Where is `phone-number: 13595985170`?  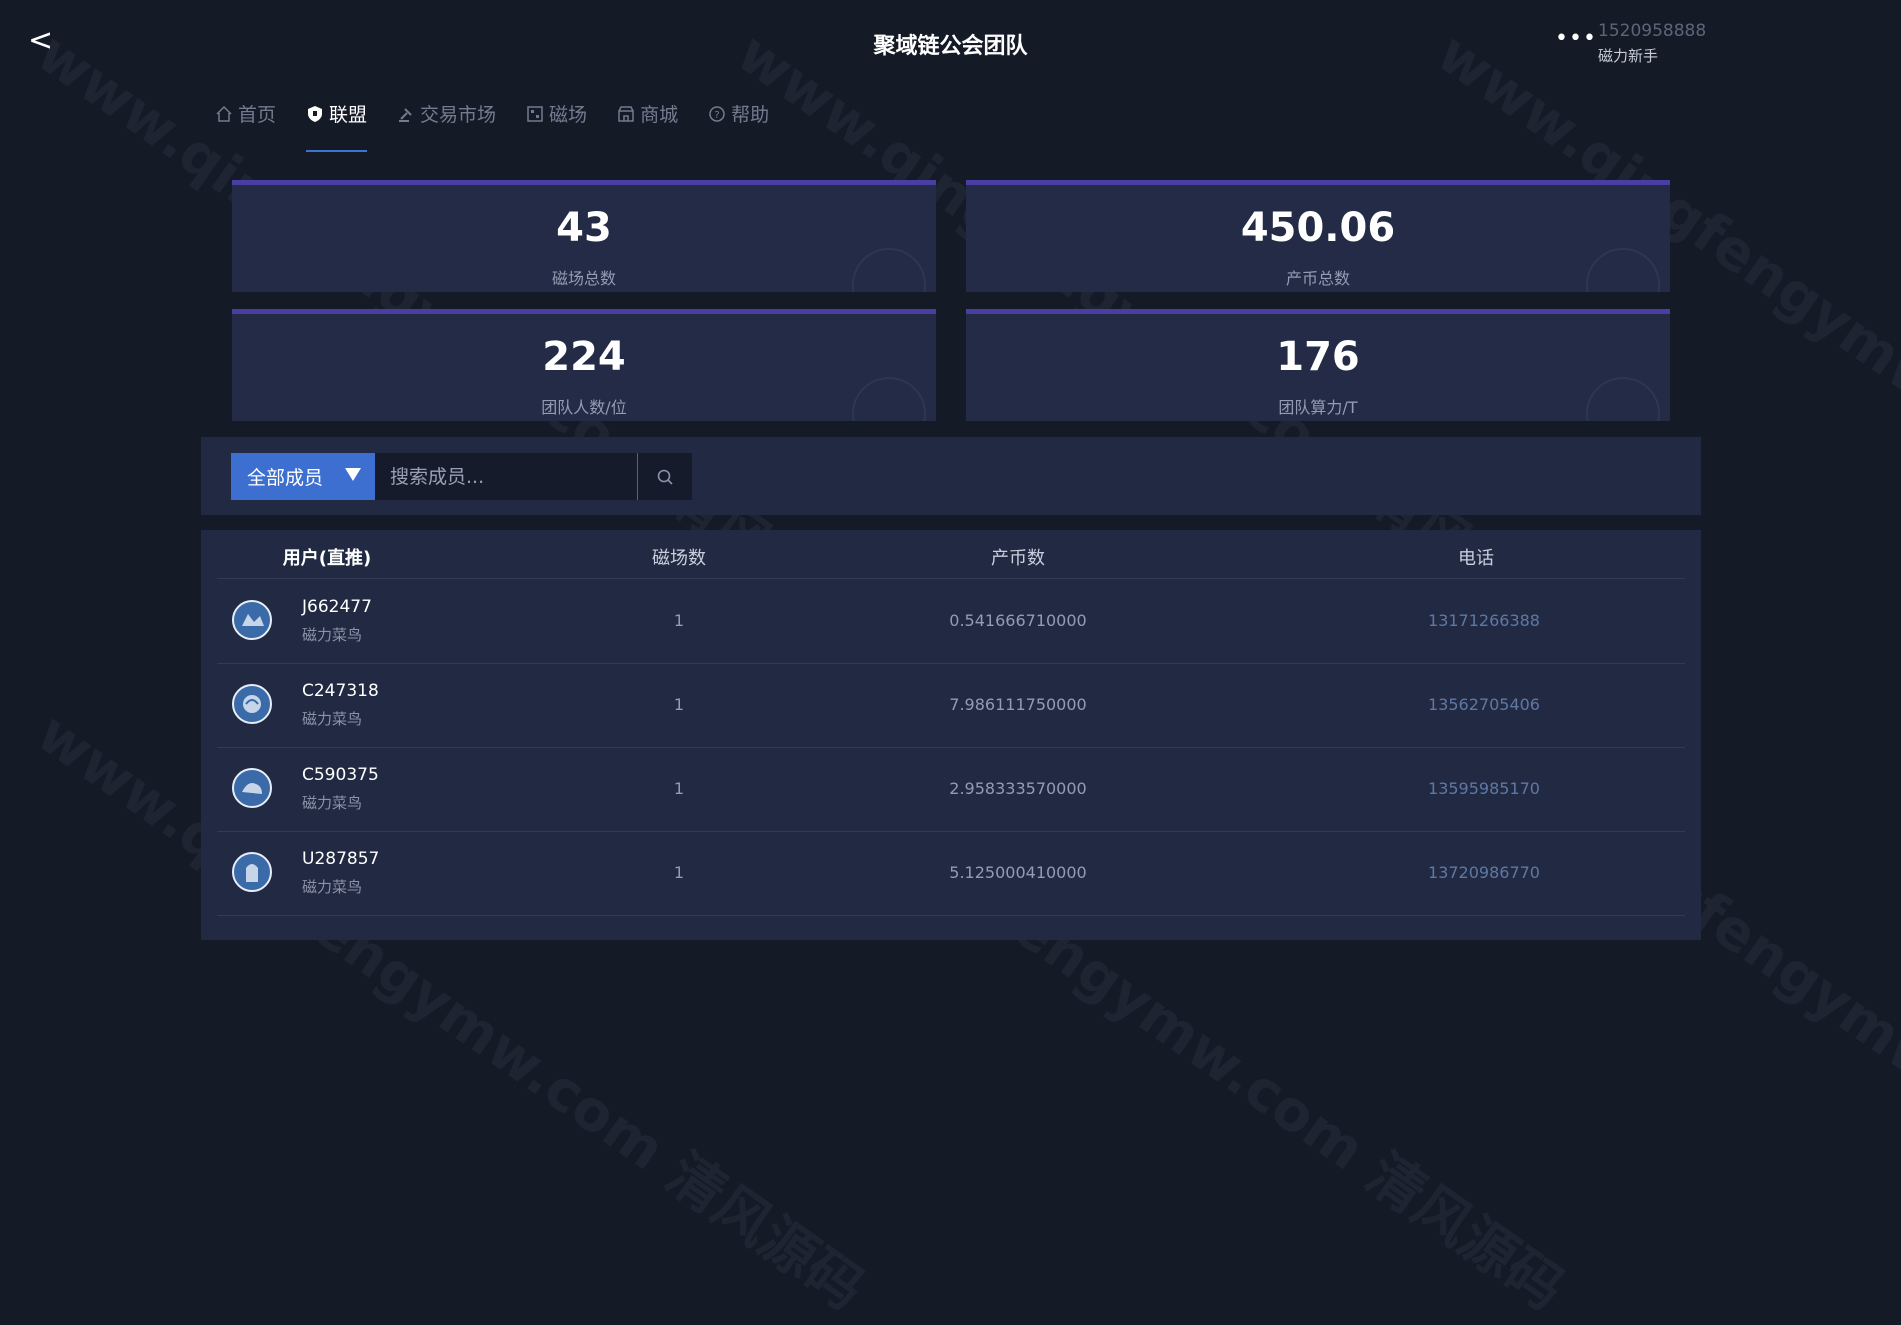 phone-number: 13595985170 is located at coordinates (1484, 788).